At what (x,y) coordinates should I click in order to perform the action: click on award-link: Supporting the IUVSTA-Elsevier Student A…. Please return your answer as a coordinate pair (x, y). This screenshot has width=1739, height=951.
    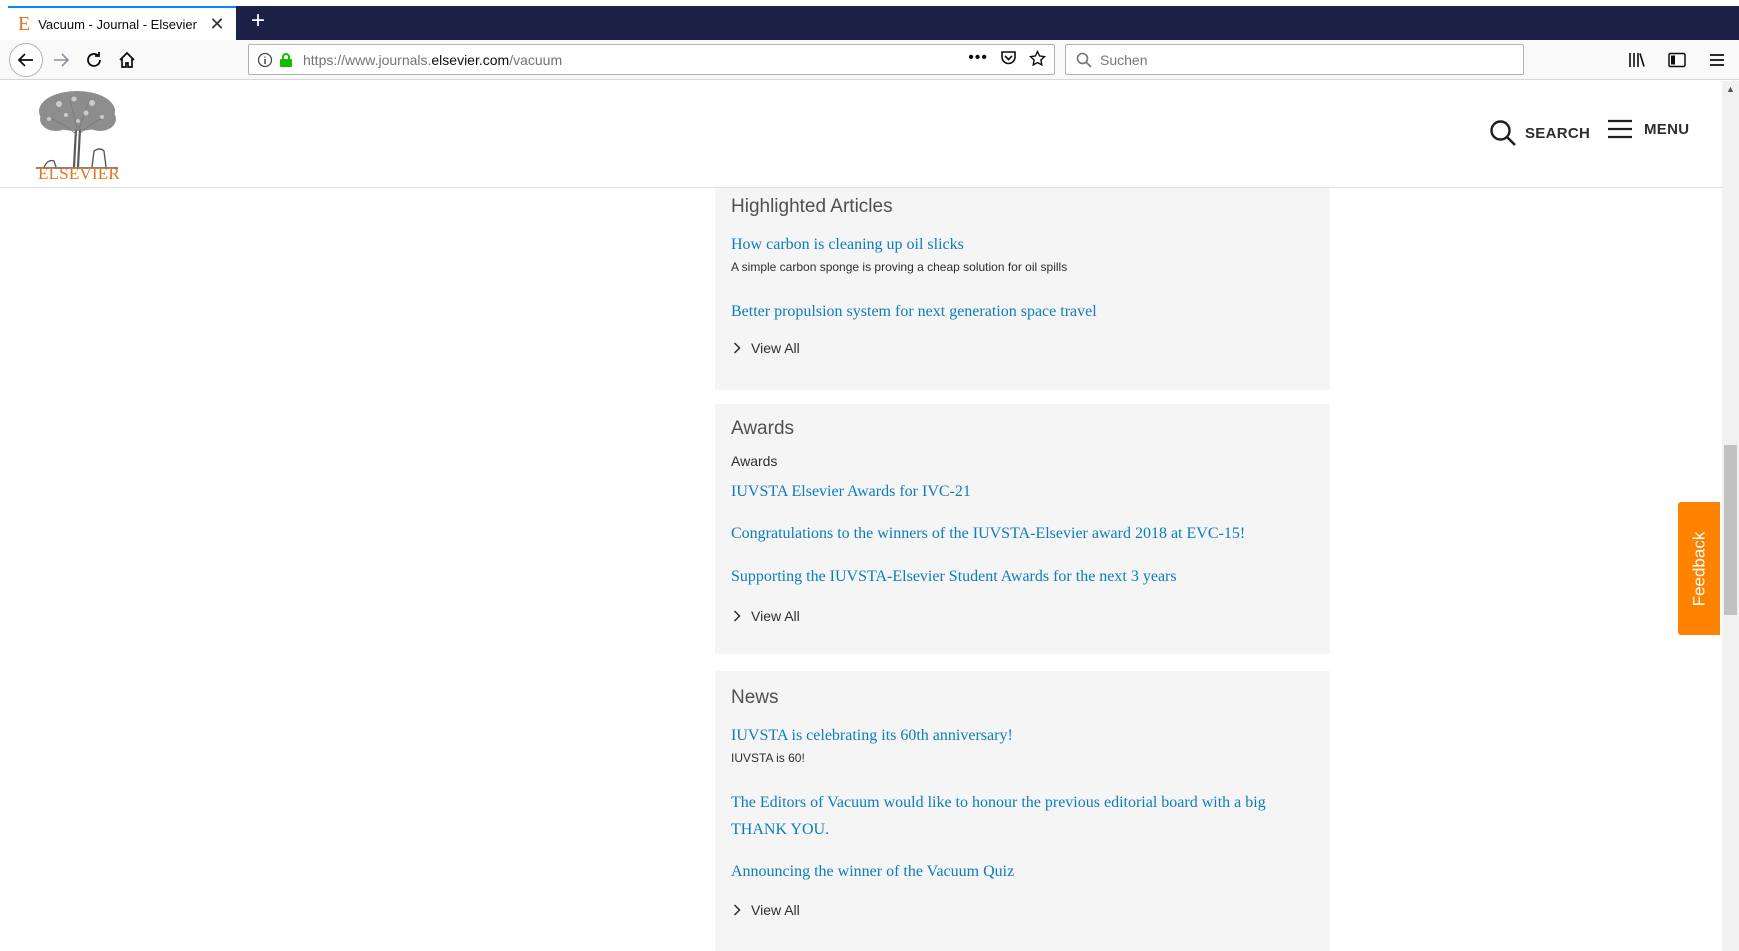
    Looking at the image, I should click on (1021, 576).